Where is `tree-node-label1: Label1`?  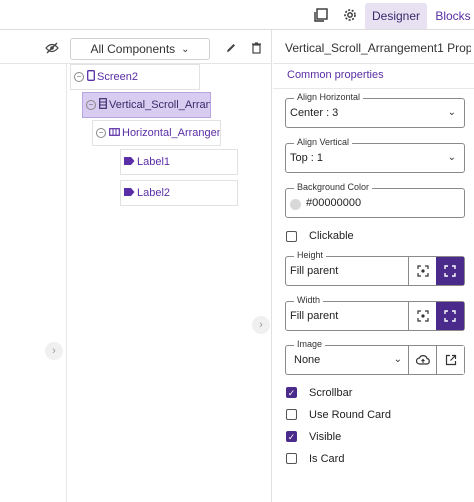
tree-node-label1: Label1 is located at coordinates (179, 162).